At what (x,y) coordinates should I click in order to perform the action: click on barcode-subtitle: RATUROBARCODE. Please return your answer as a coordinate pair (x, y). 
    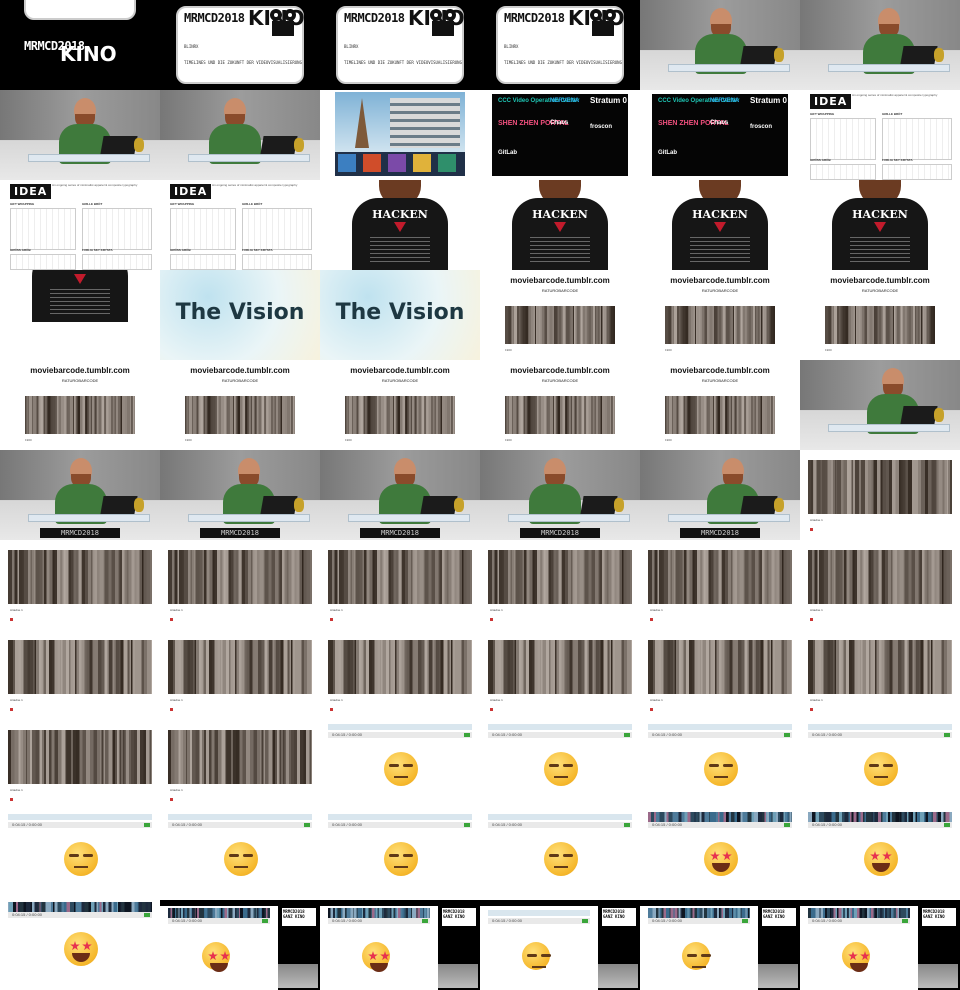
    Looking at the image, I should click on (720, 380).